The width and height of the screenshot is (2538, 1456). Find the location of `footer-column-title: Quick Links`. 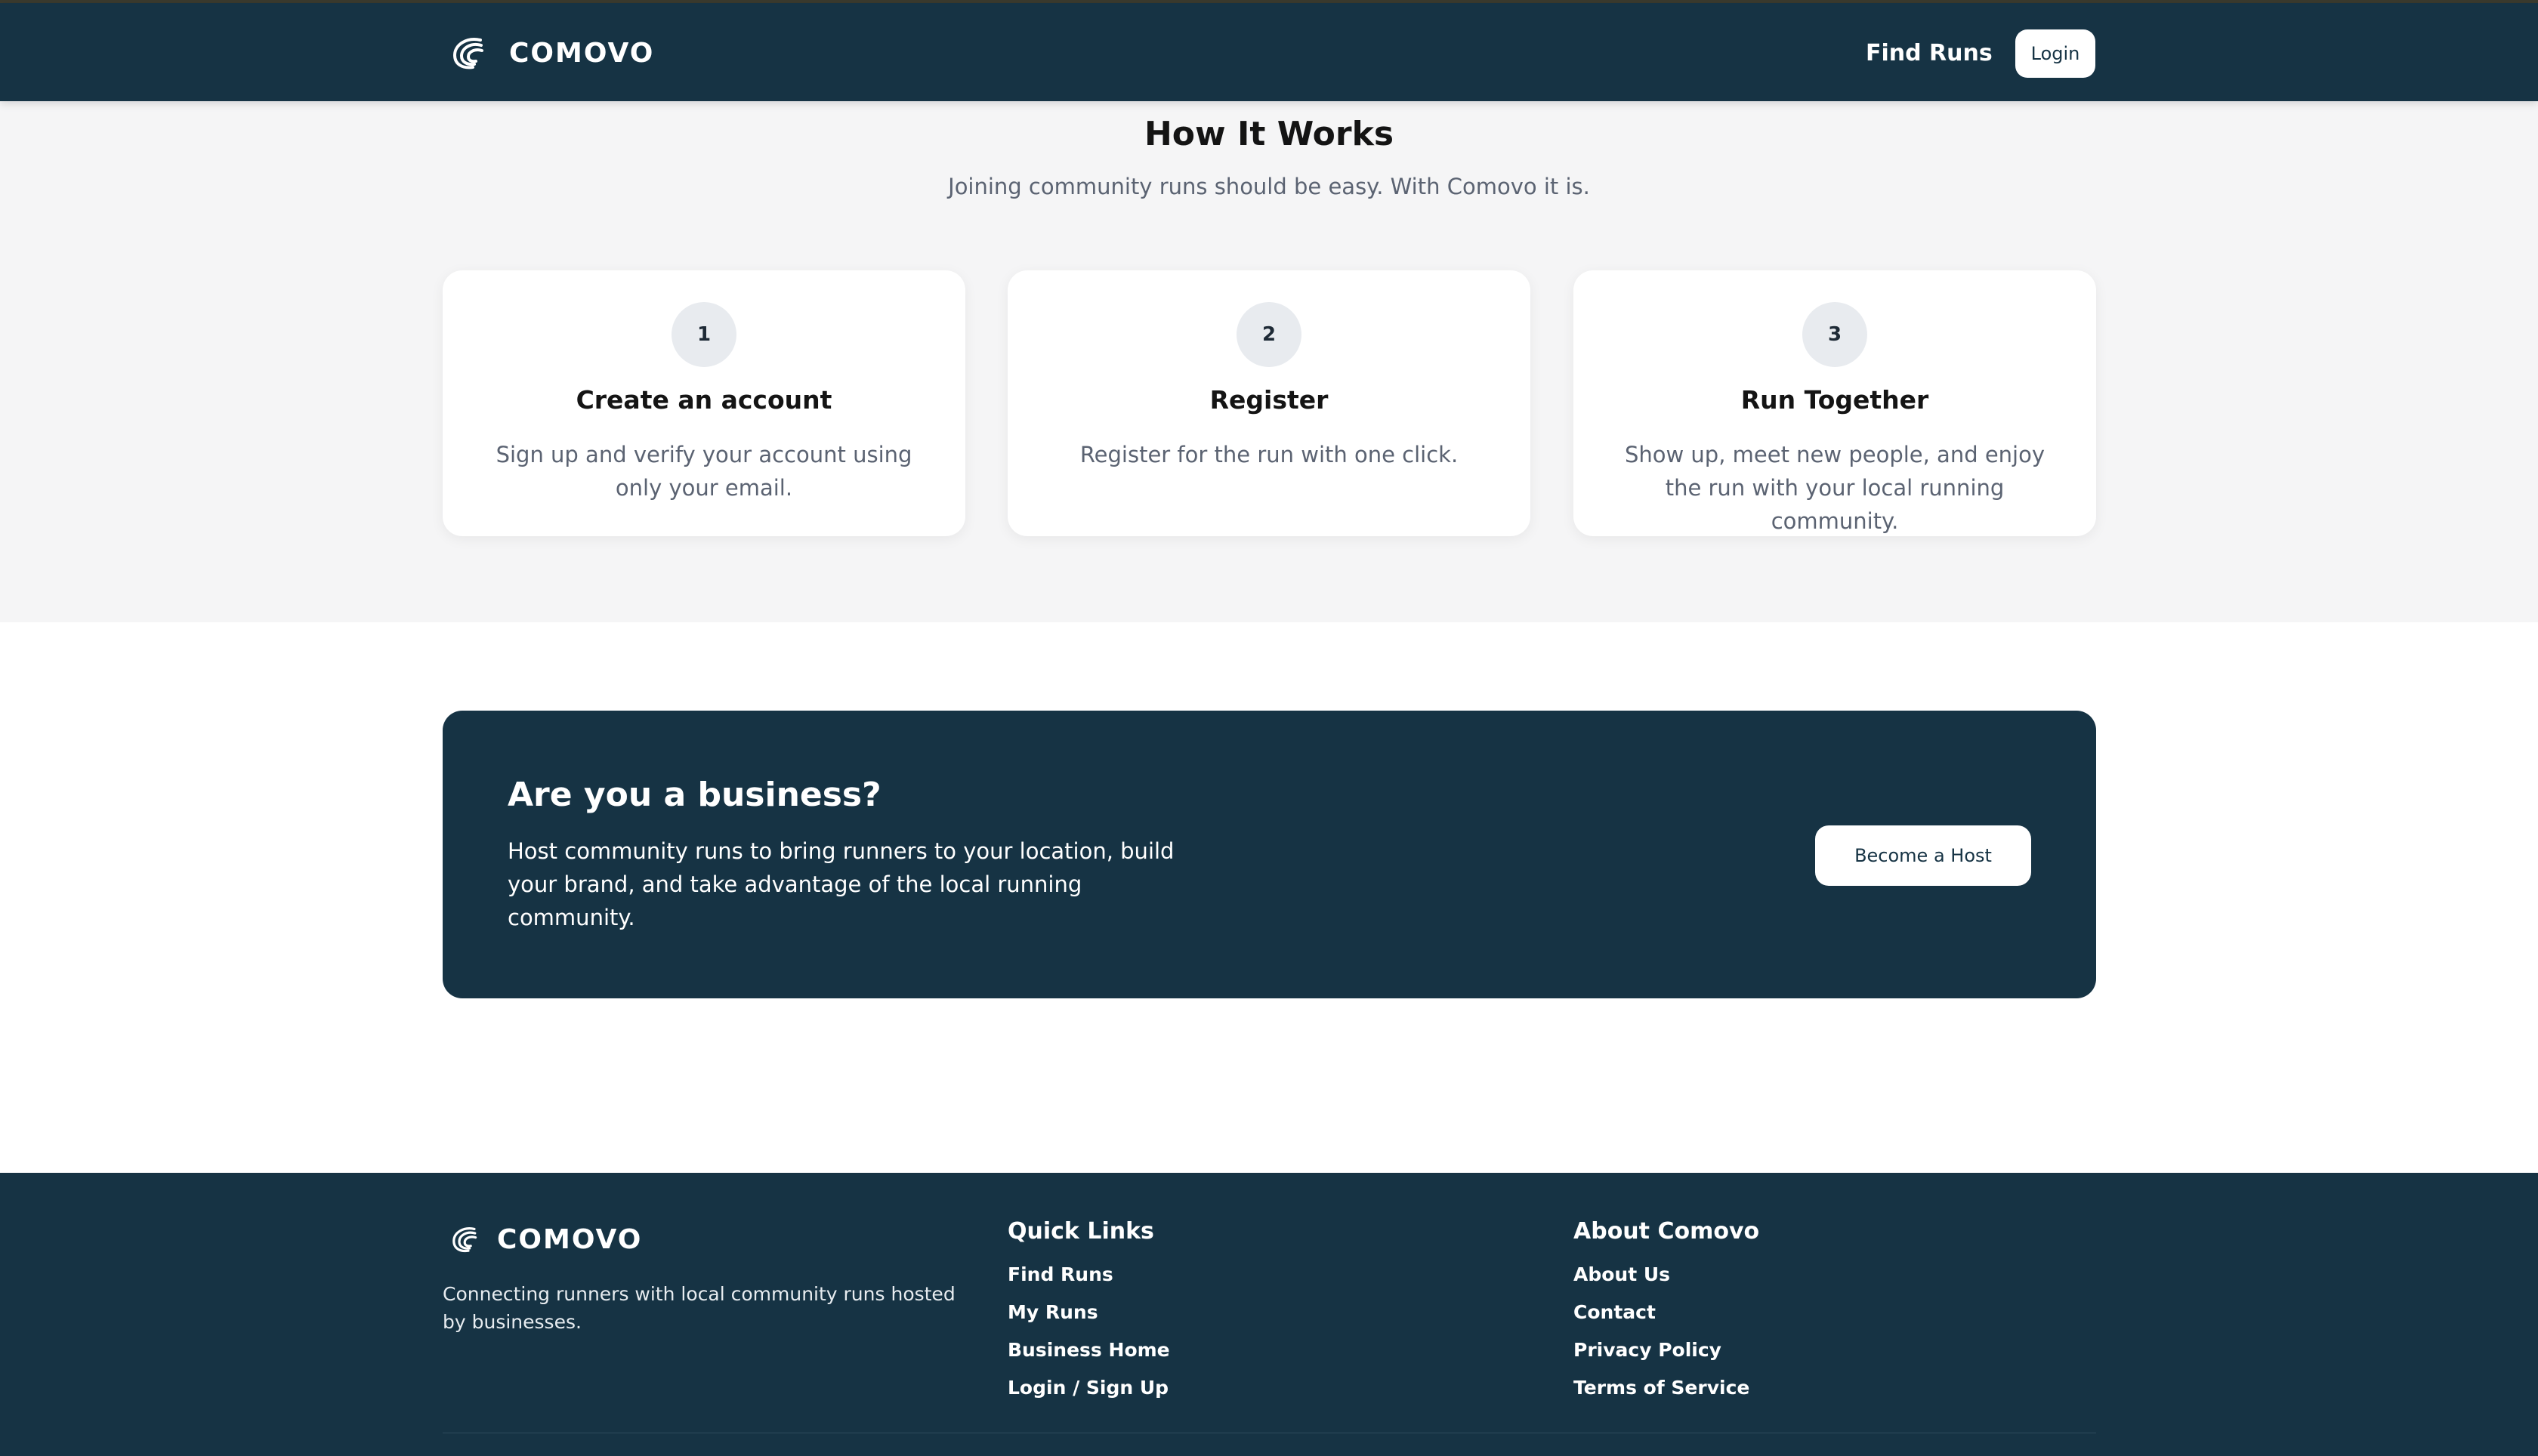

footer-column-title: Quick Links is located at coordinates (1081, 1231).